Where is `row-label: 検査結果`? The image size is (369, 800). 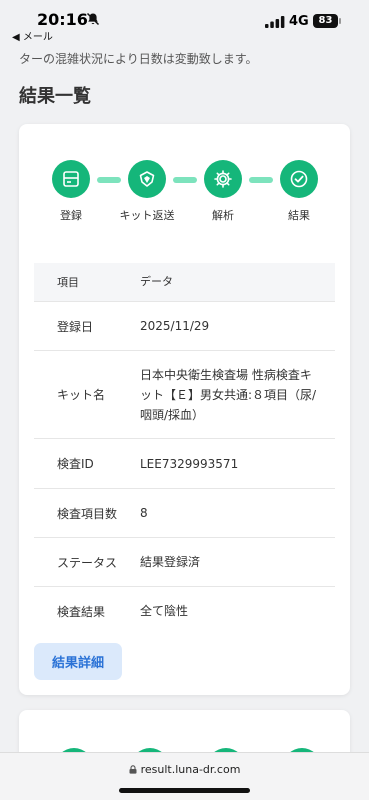 row-label: 検査結果 is located at coordinates (81, 611).